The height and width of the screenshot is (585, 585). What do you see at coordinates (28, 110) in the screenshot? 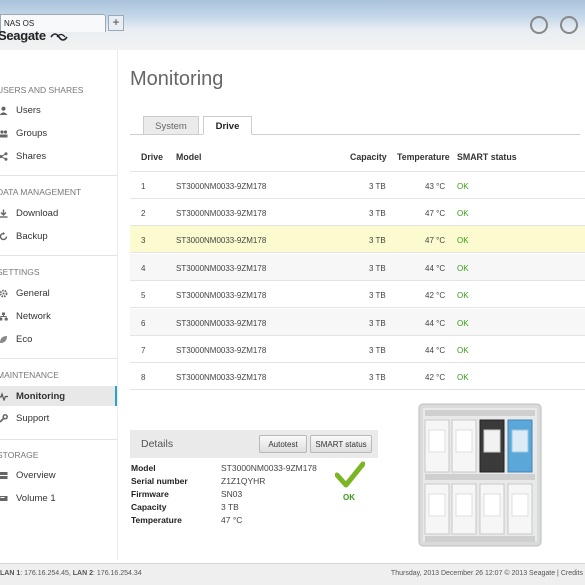
I see `sidebar-item-label: Users` at bounding box center [28, 110].